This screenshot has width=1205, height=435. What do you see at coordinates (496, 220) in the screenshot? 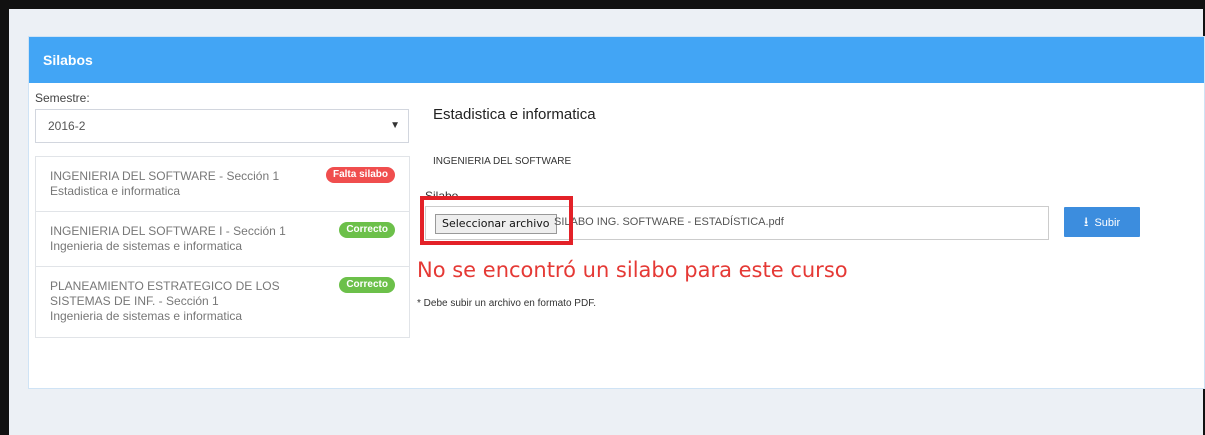
I see `highlight-box` at bounding box center [496, 220].